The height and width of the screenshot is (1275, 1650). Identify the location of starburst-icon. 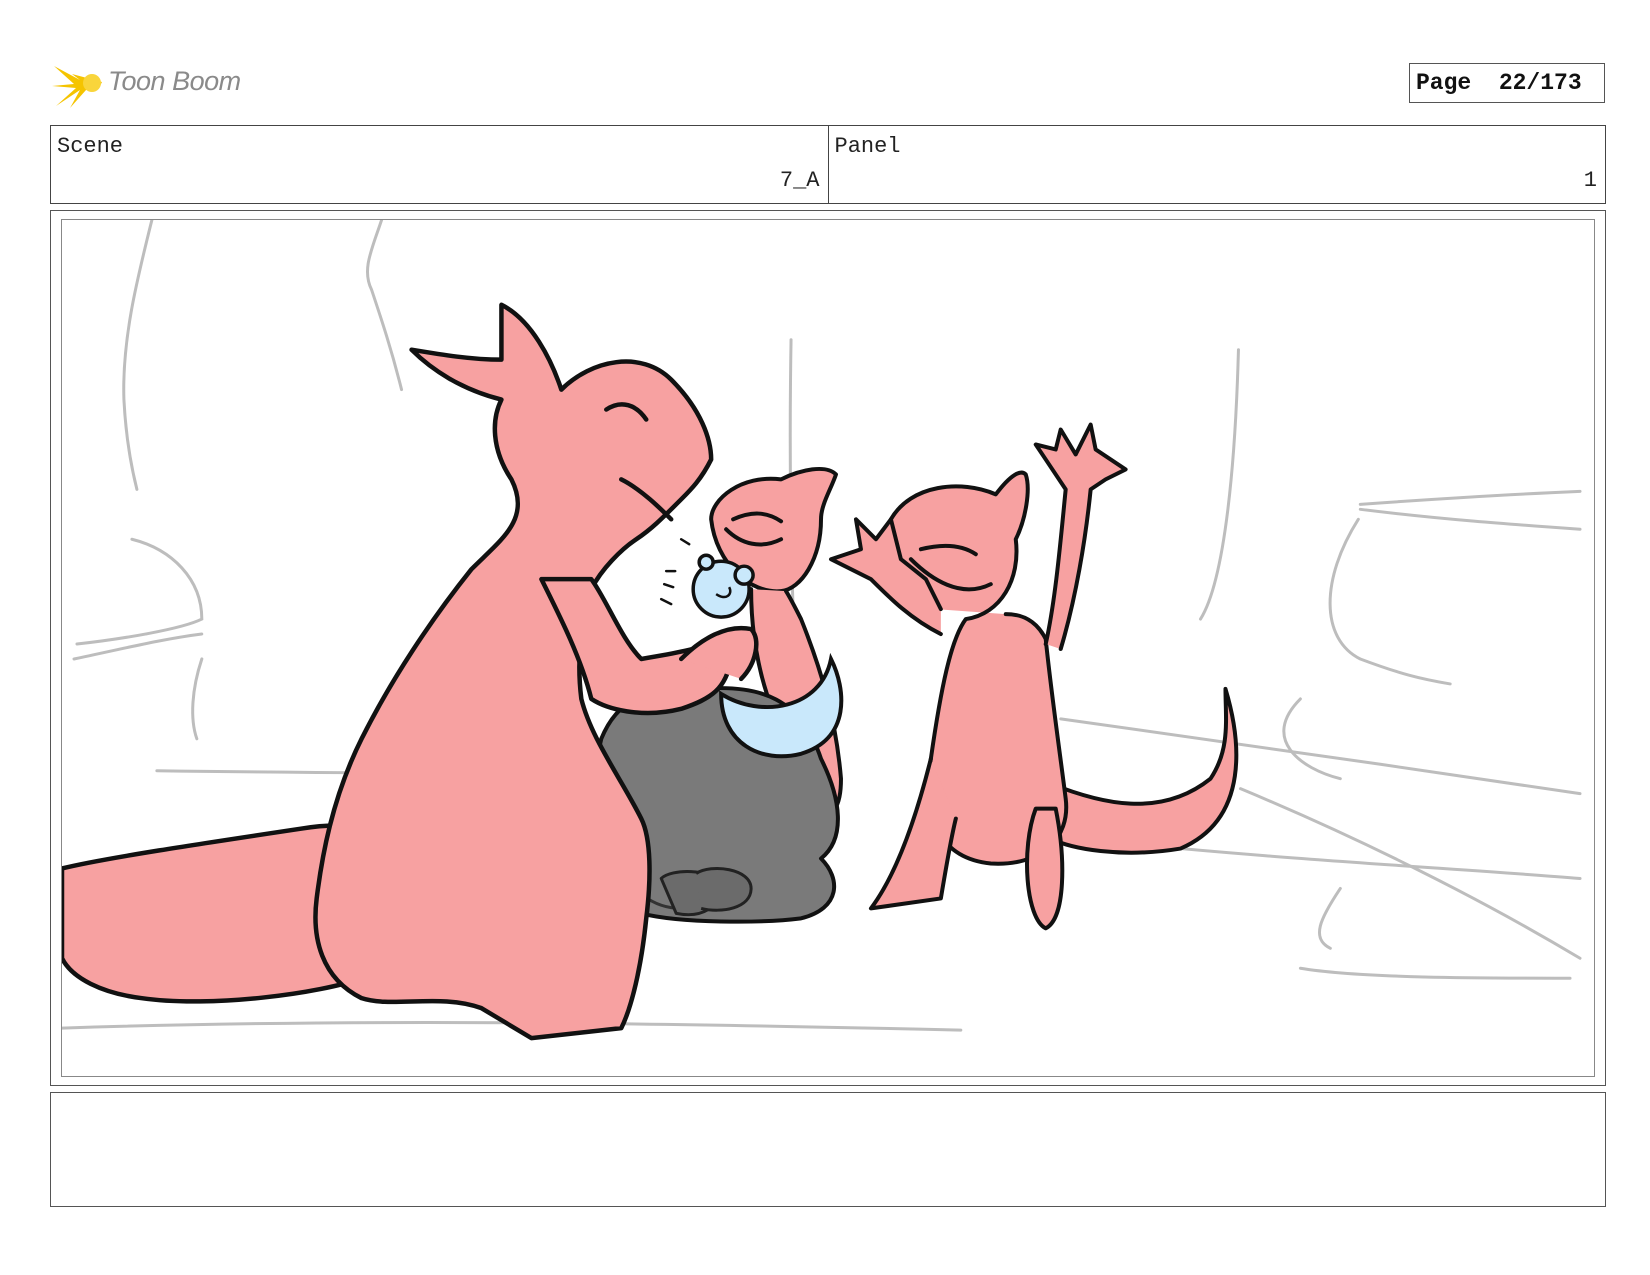
(77, 87).